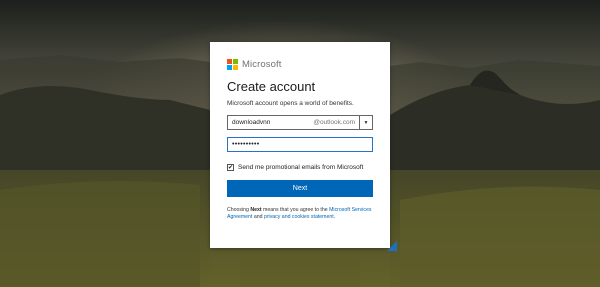  I want to click on brand-name: Microsoft, so click(262, 64).